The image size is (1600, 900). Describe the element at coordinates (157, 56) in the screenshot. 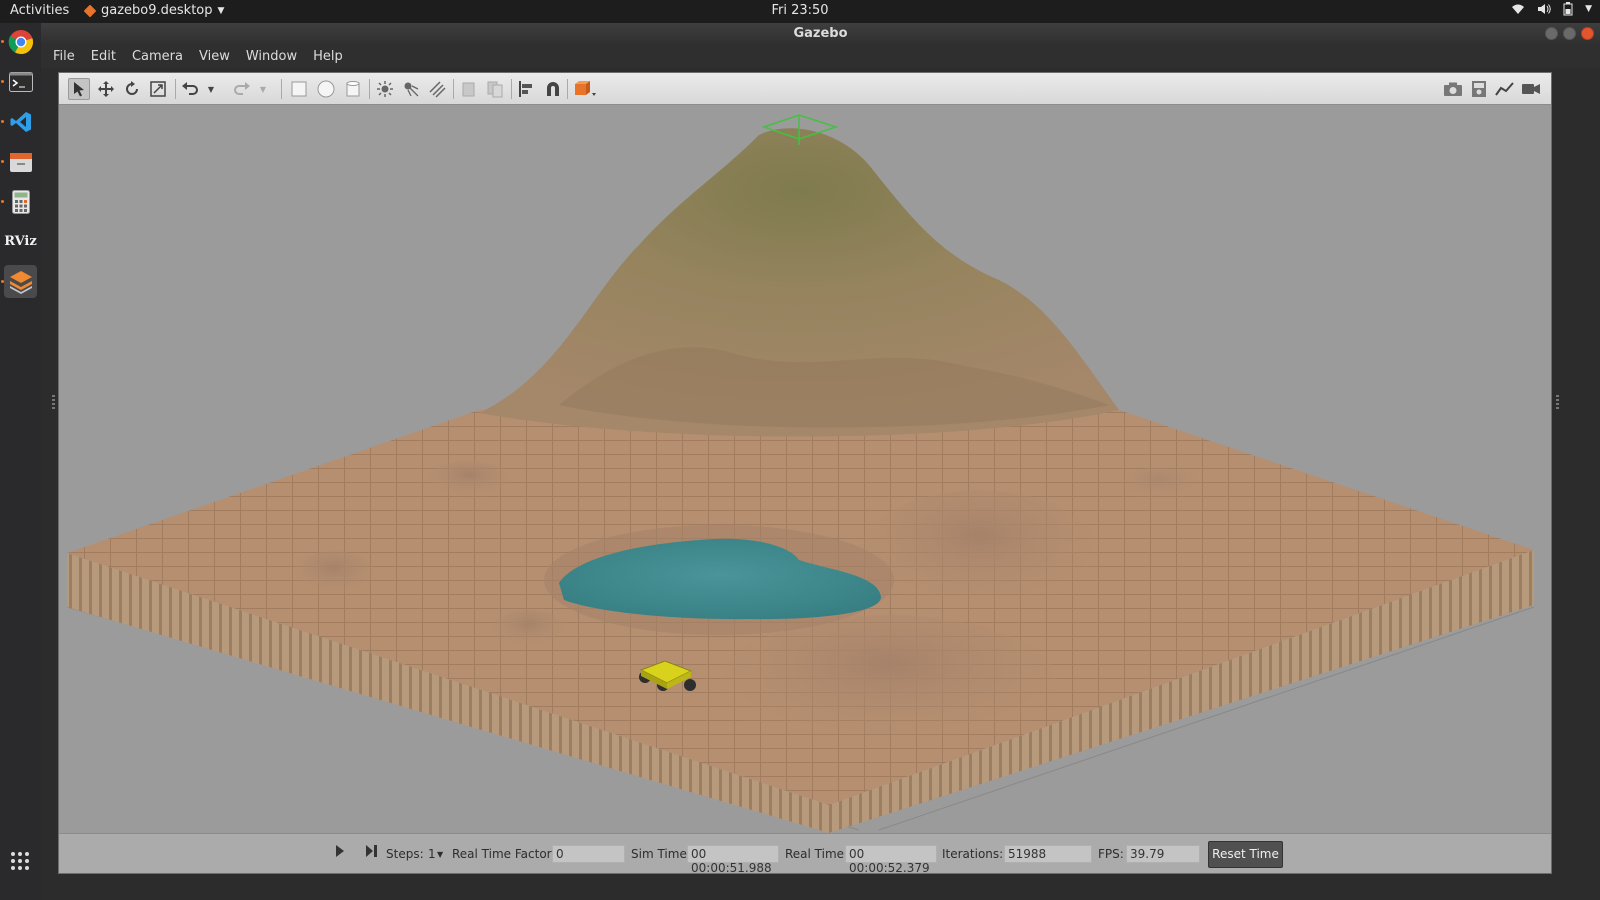

I see `menu-camera: Camera` at that location.